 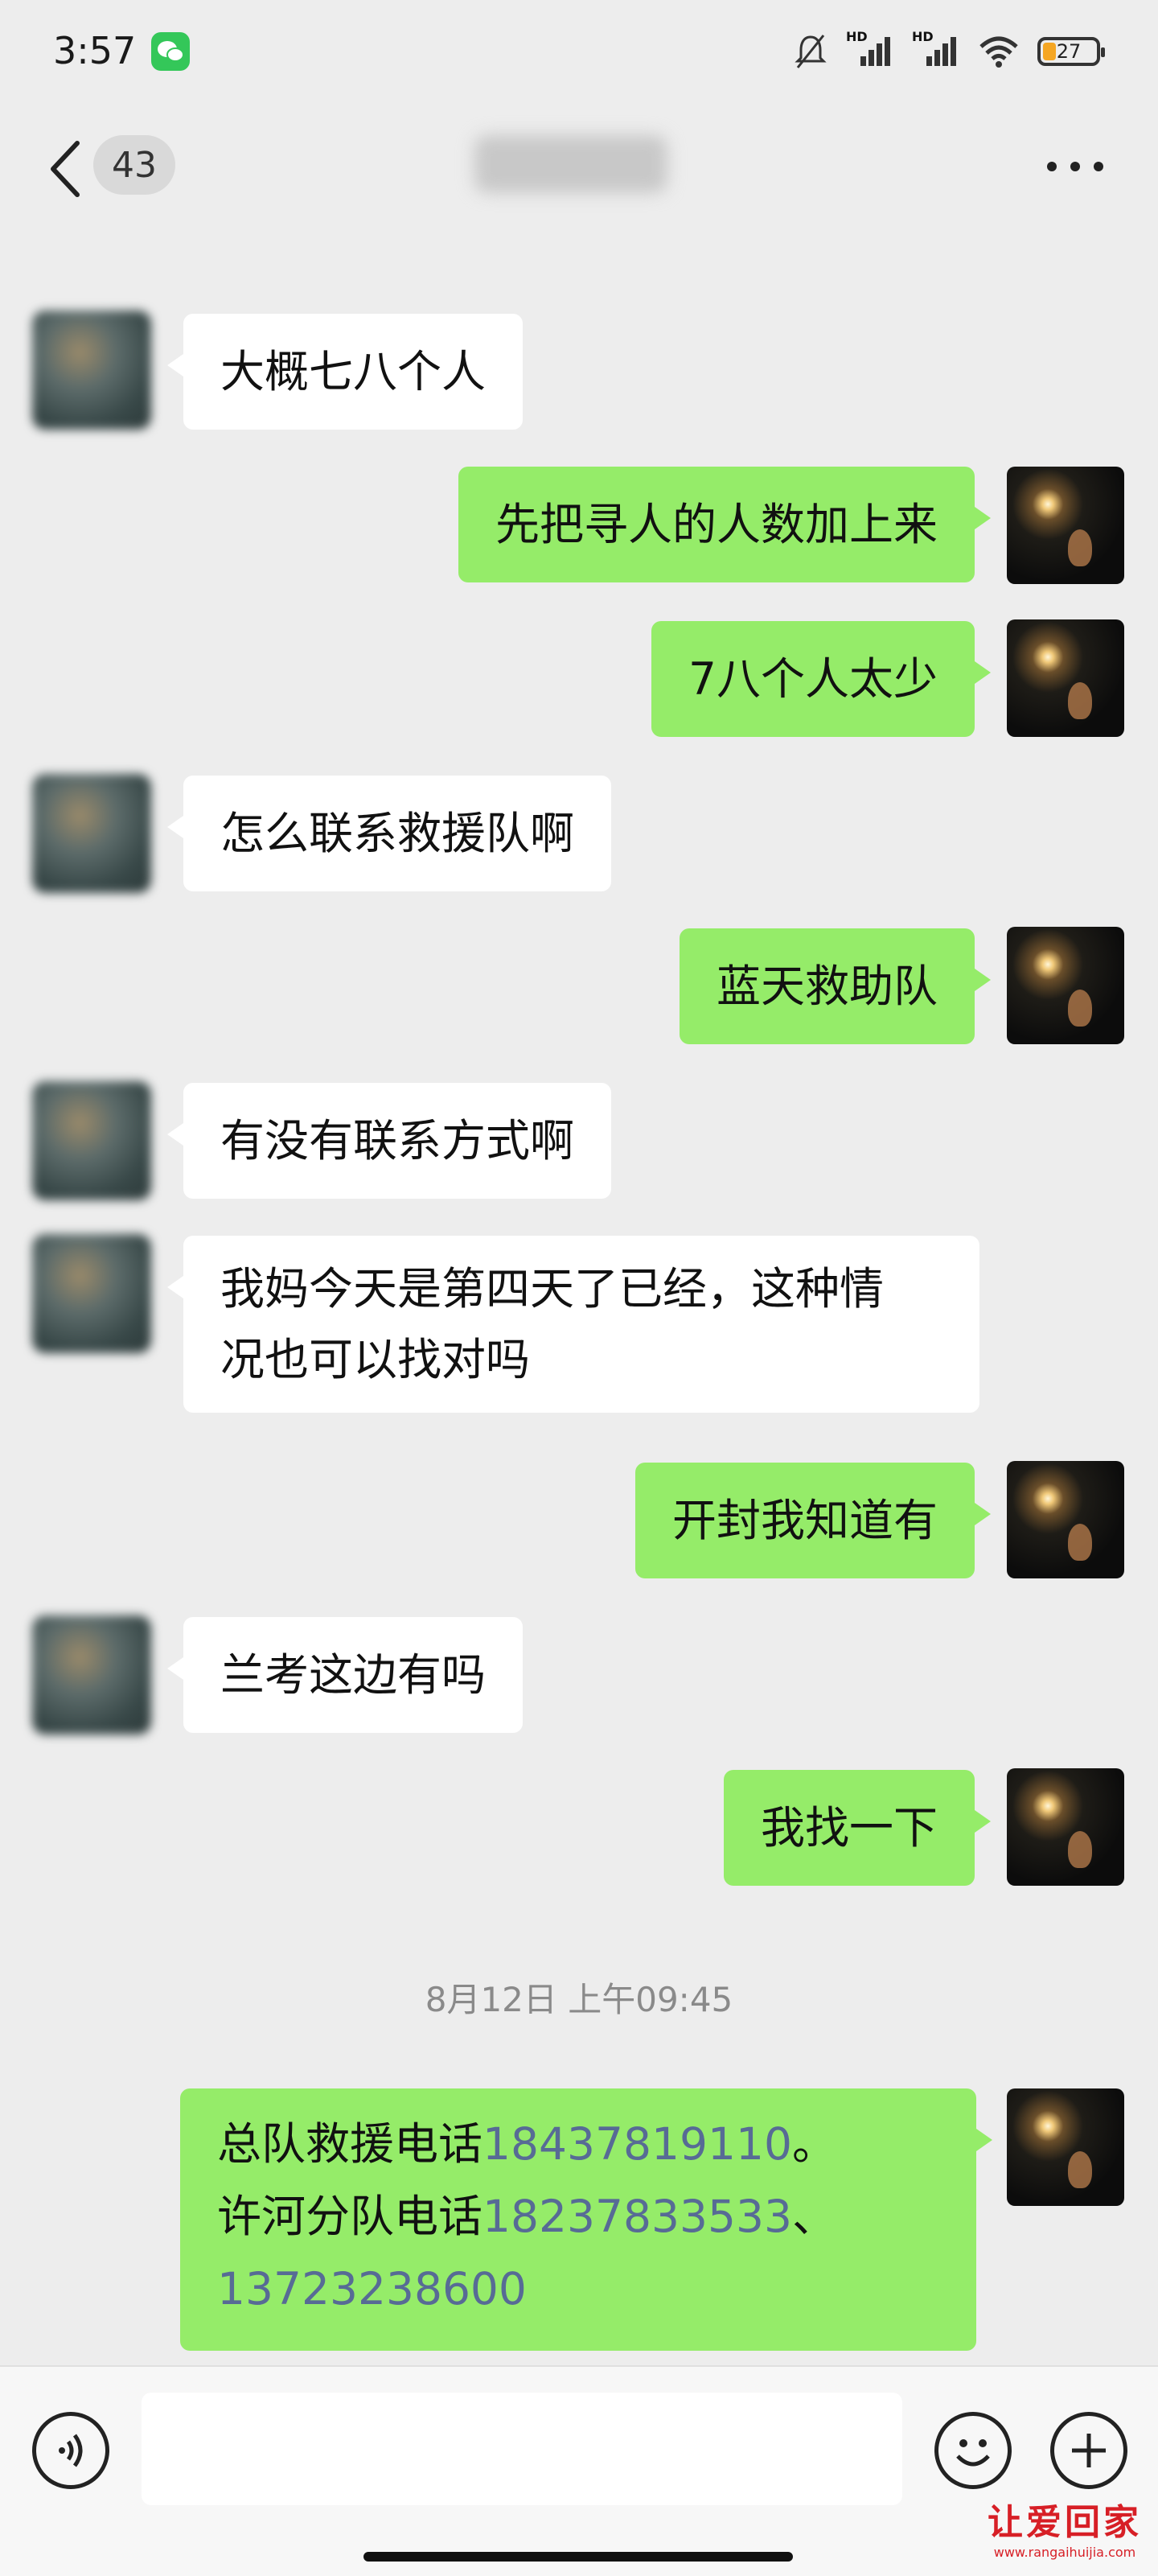 What do you see at coordinates (637, 2216) in the screenshot?
I see `phone-number-link: 18237833533` at bounding box center [637, 2216].